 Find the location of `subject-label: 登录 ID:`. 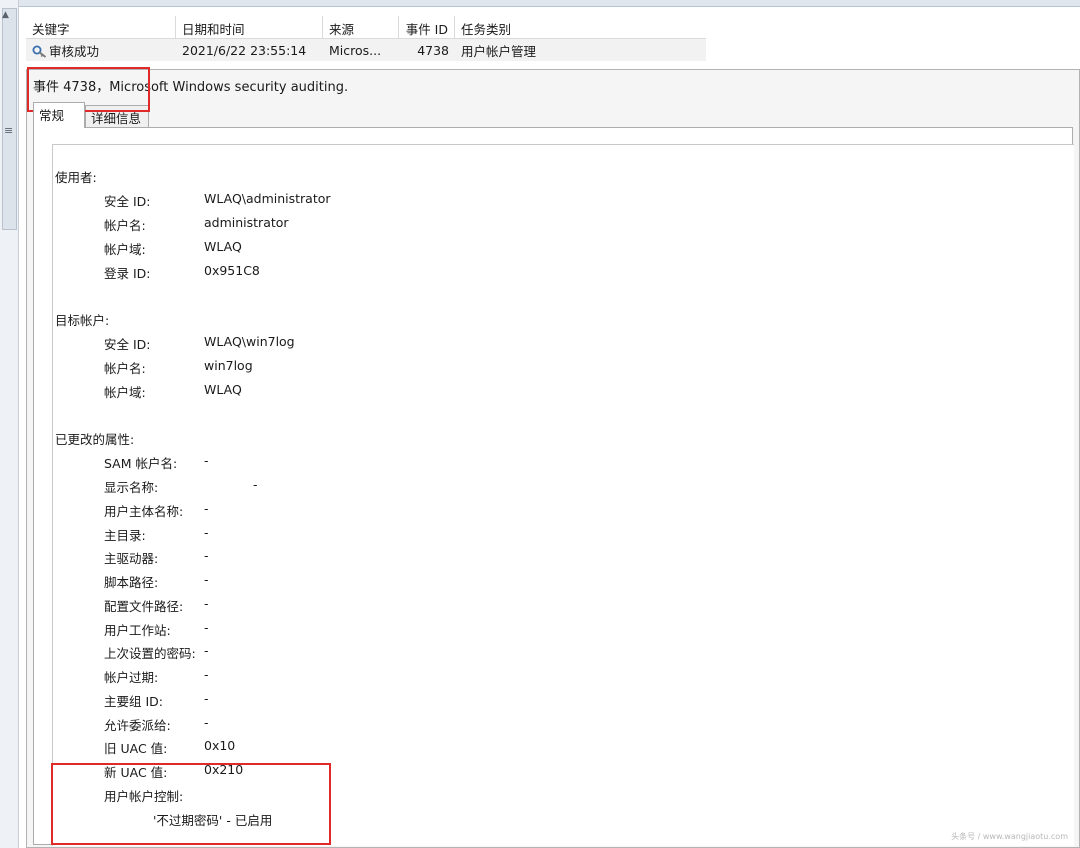

subject-label: 登录 ID: is located at coordinates (127, 273).